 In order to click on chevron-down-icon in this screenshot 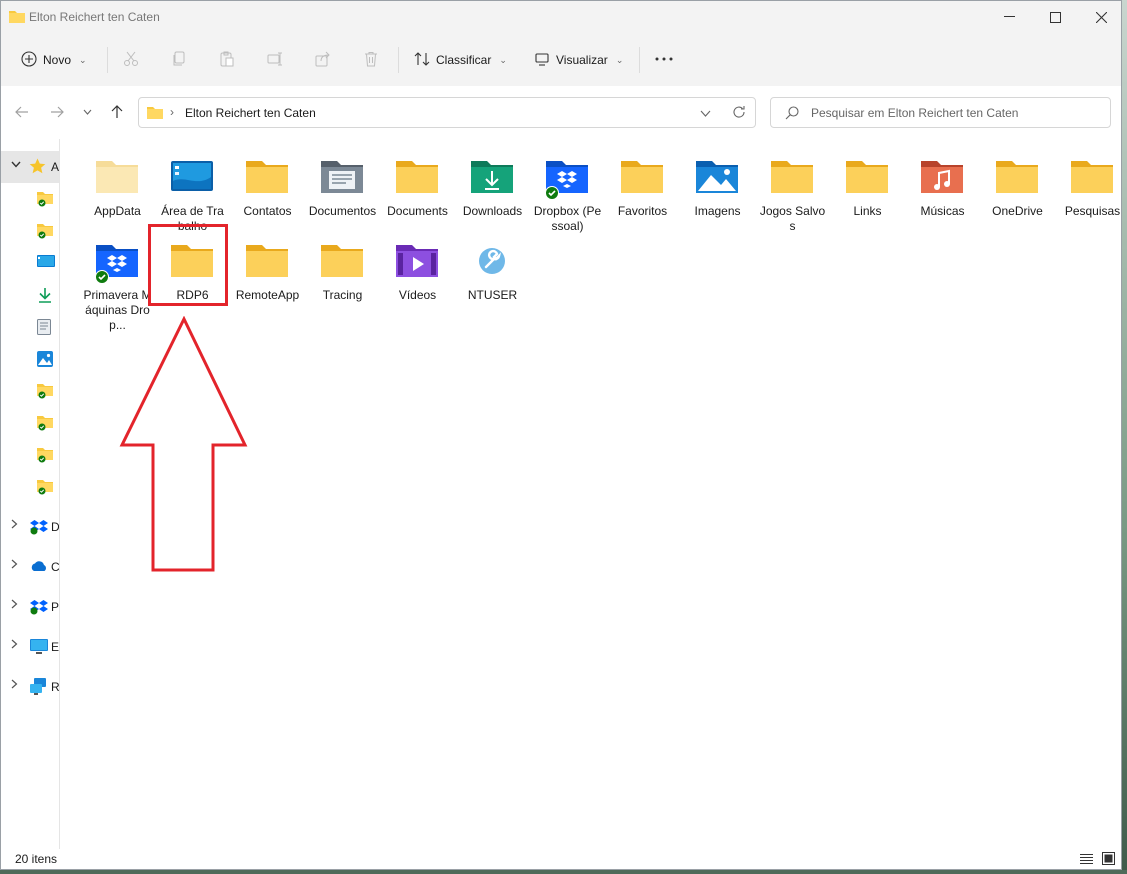, I will do `click(16, 165)`.